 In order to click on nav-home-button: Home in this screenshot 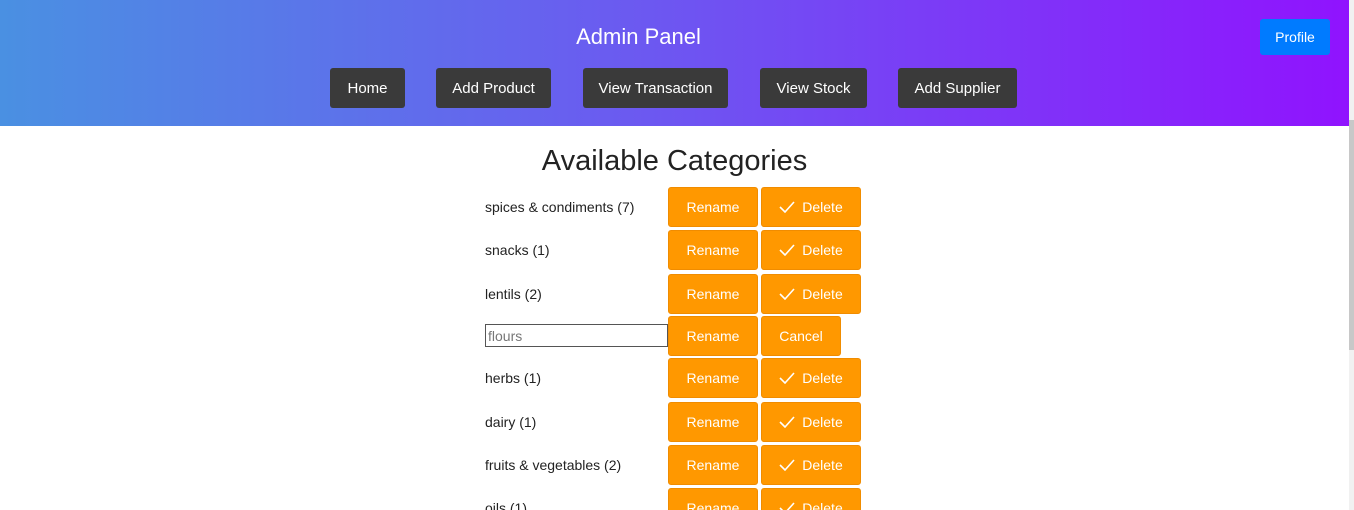, I will do `click(367, 88)`.